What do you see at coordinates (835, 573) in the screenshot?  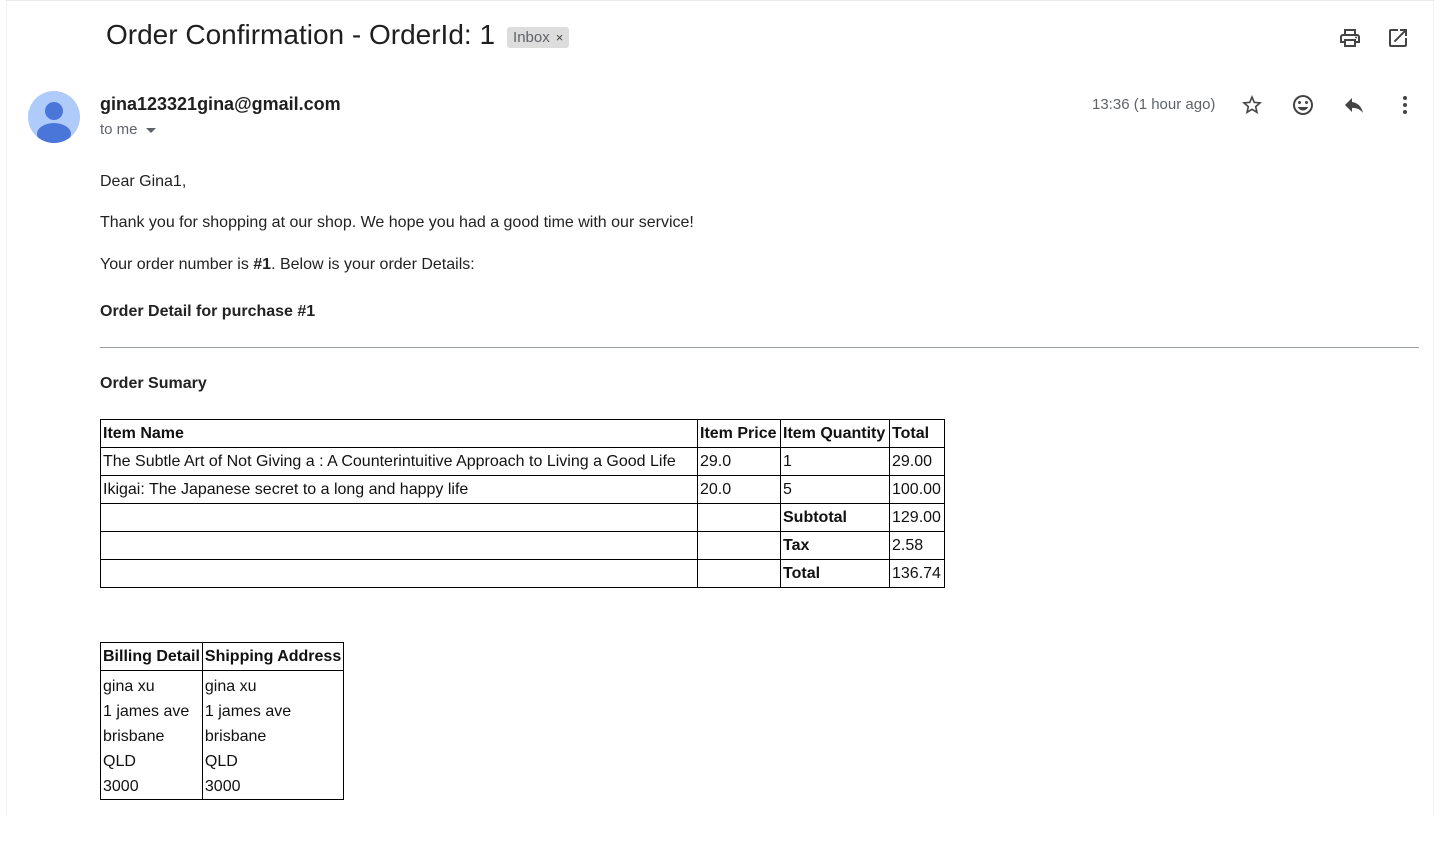 I see `total-label: Total` at bounding box center [835, 573].